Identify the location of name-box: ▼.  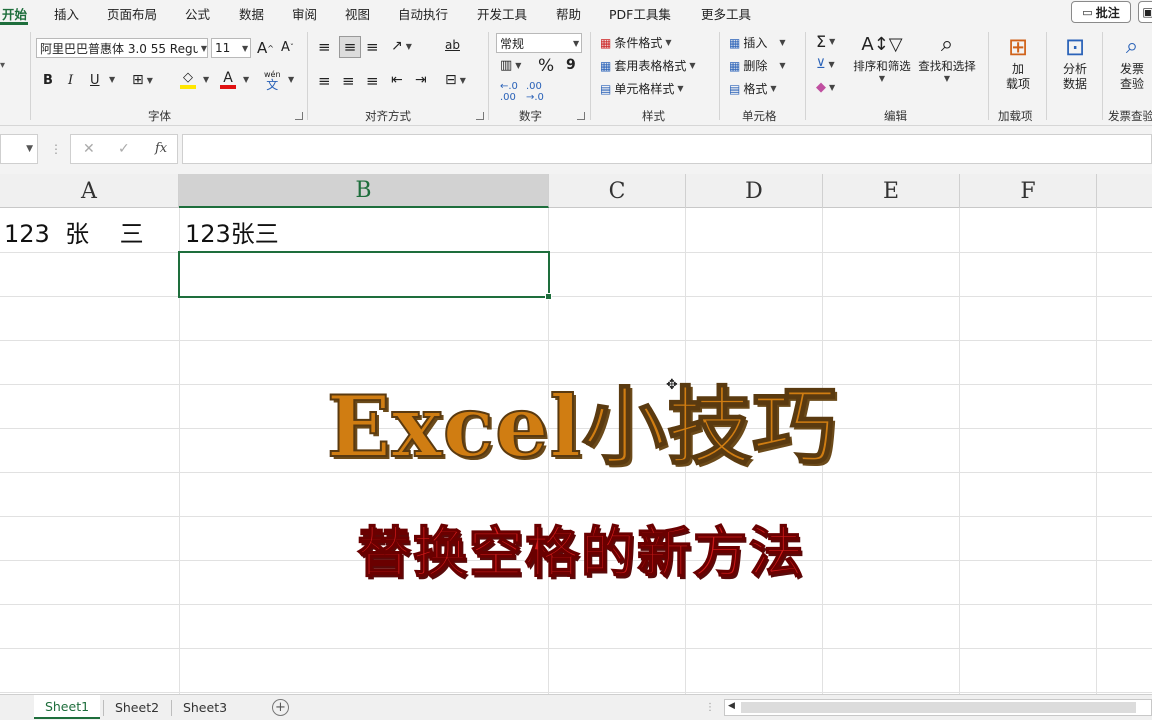
(19, 149).